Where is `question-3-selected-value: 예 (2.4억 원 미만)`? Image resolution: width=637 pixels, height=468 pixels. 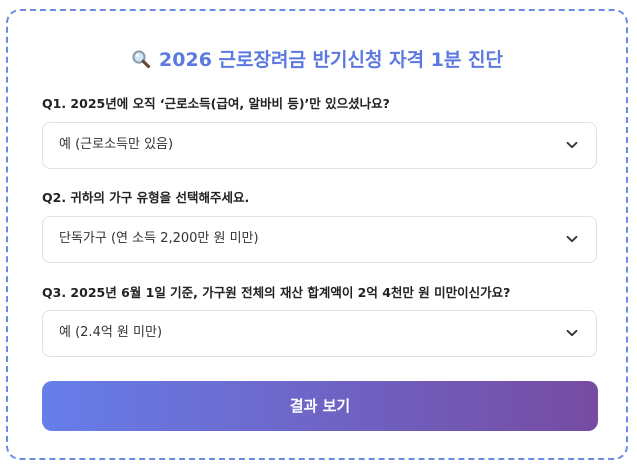
question-3-selected-value: 예 (2.4억 원 미만) is located at coordinates (111, 332).